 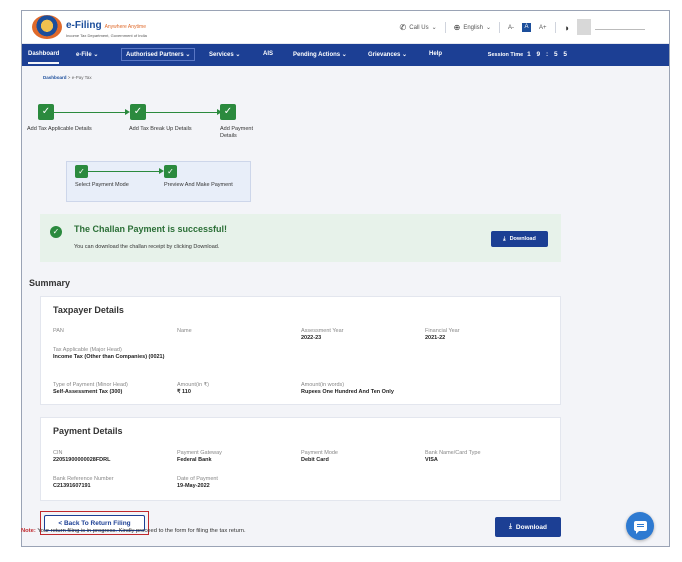 What do you see at coordinates (67, 77) in the screenshot?
I see `breadcrumb: Dashboard > e-Pay Tax` at bounding box center [67, 77].